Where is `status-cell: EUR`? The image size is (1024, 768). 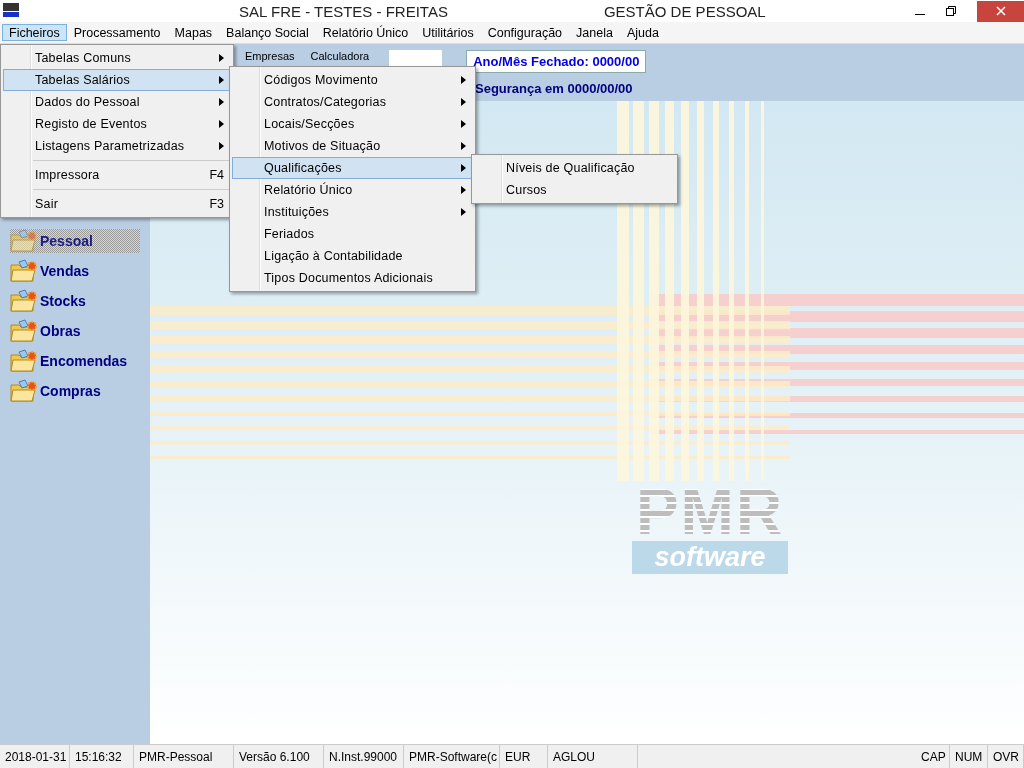 status-cell: EUR is located at coordinates (524, 756).